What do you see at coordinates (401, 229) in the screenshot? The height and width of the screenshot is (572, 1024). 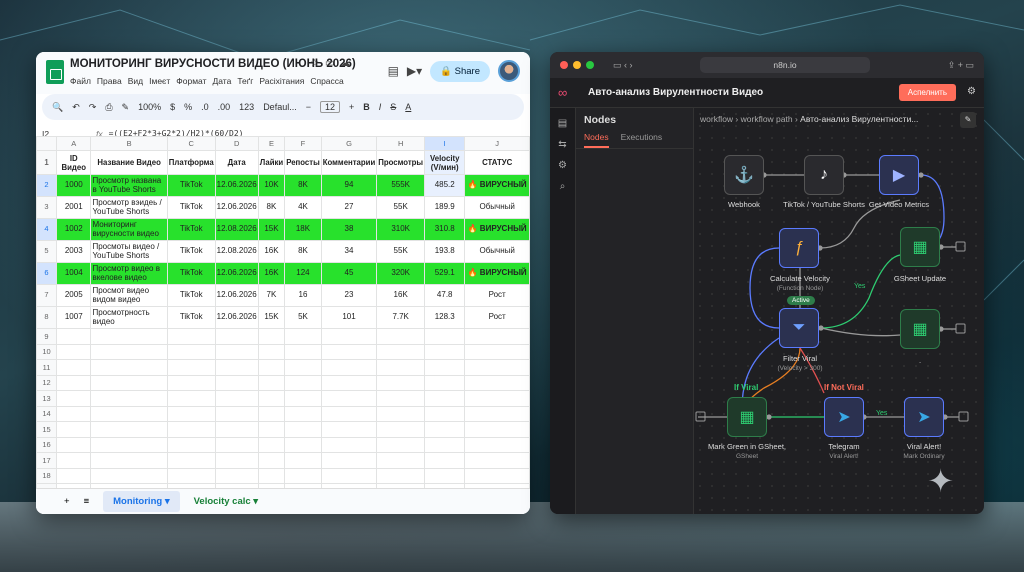 I see `table-cell: 310K` at bounding box center [401, 229].